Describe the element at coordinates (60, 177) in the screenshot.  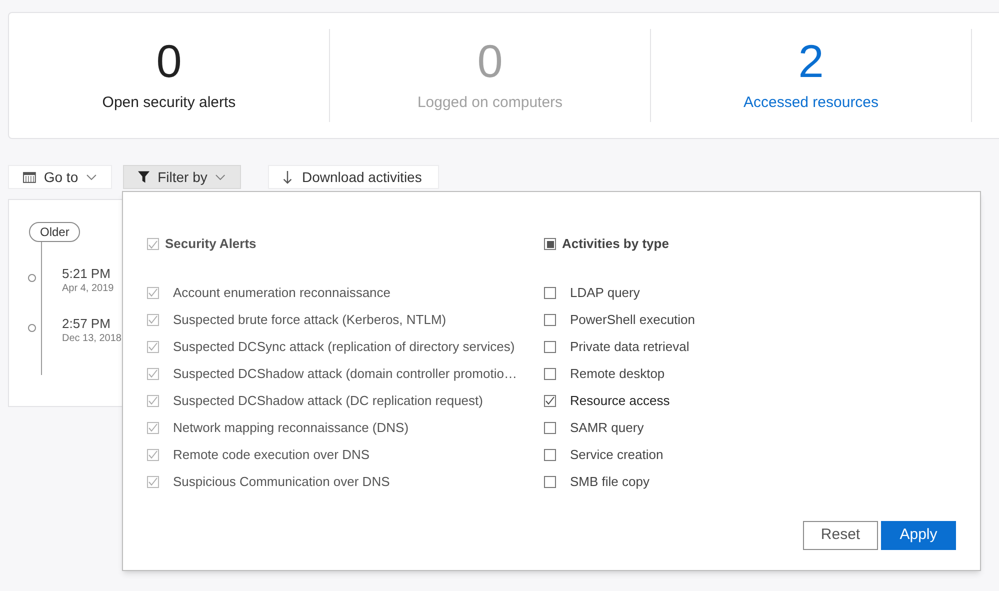
I see `go-to-button: Go to` at that location.